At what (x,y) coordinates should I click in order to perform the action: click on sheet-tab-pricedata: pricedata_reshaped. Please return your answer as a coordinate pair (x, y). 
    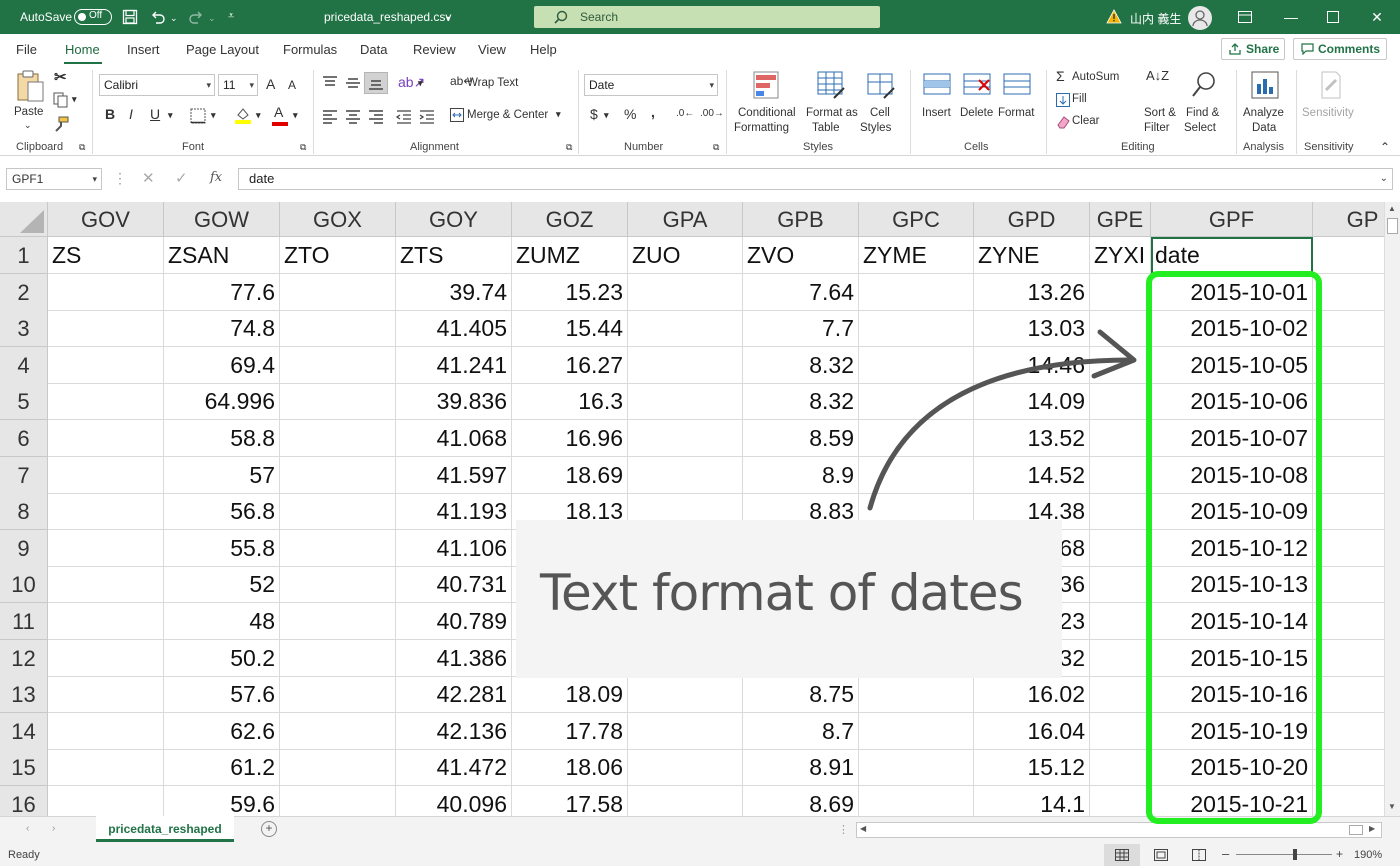
    Looking at the image, I should click on (165, 829).